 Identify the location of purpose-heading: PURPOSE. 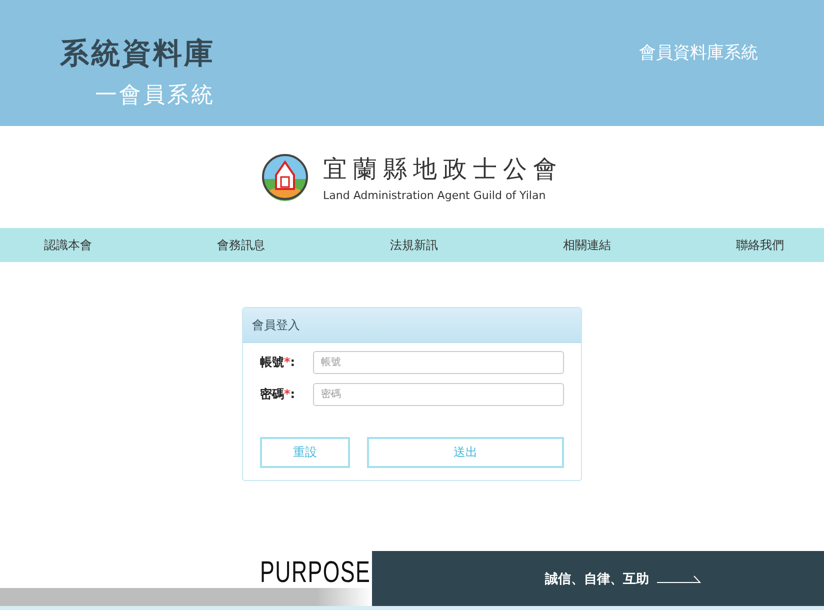
(315, 573).